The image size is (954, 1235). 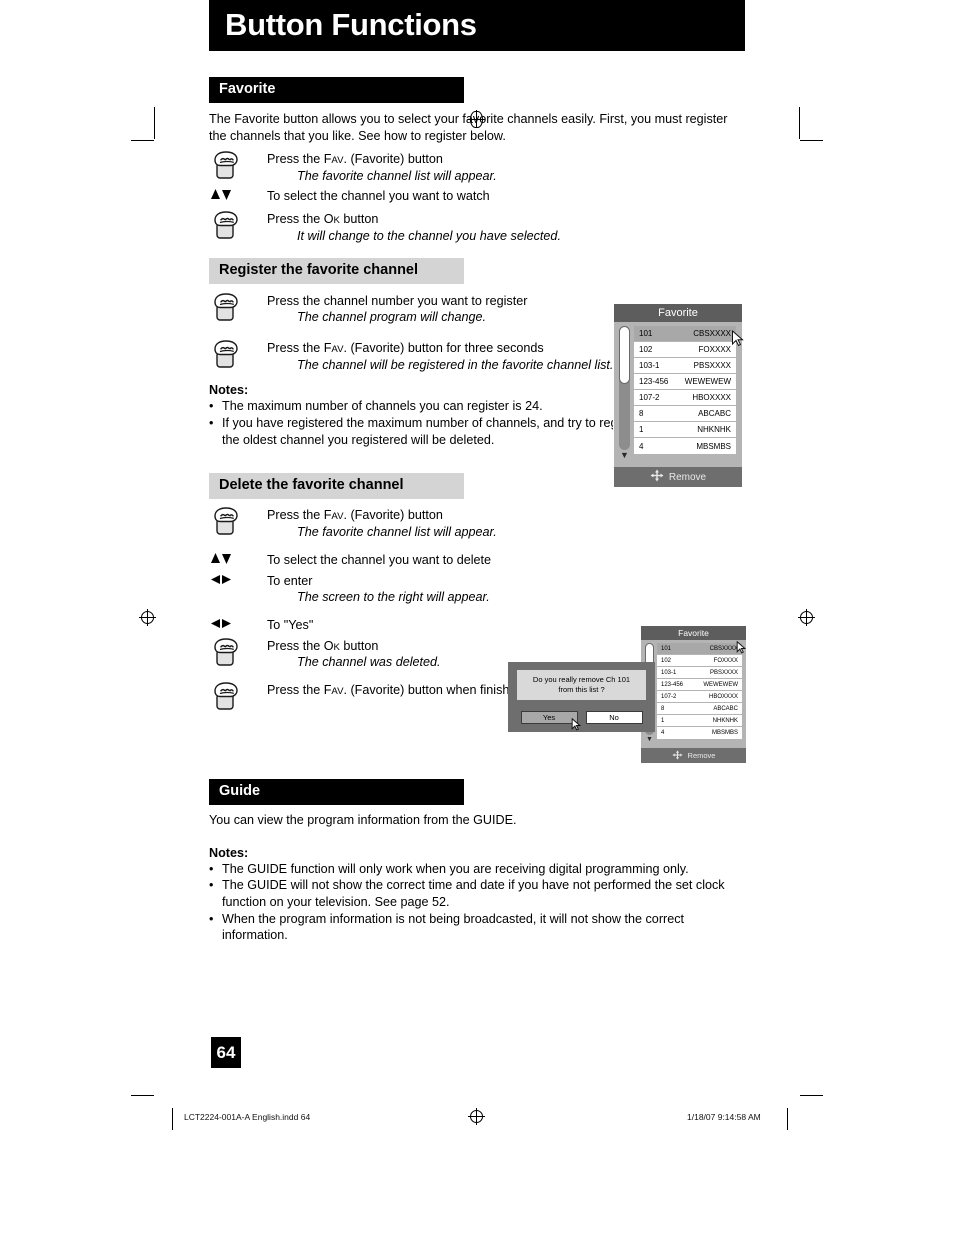 I want to click on step-item: To select the channel you want to watch, so click(x=477, y=196).